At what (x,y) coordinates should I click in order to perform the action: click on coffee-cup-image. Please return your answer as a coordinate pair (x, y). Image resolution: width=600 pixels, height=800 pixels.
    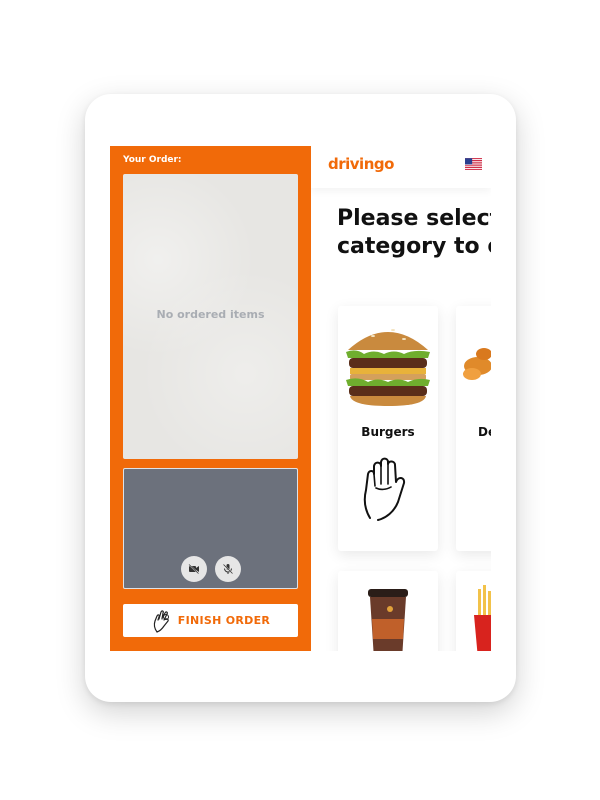
    Looking at the image, I should click on (388, 620).